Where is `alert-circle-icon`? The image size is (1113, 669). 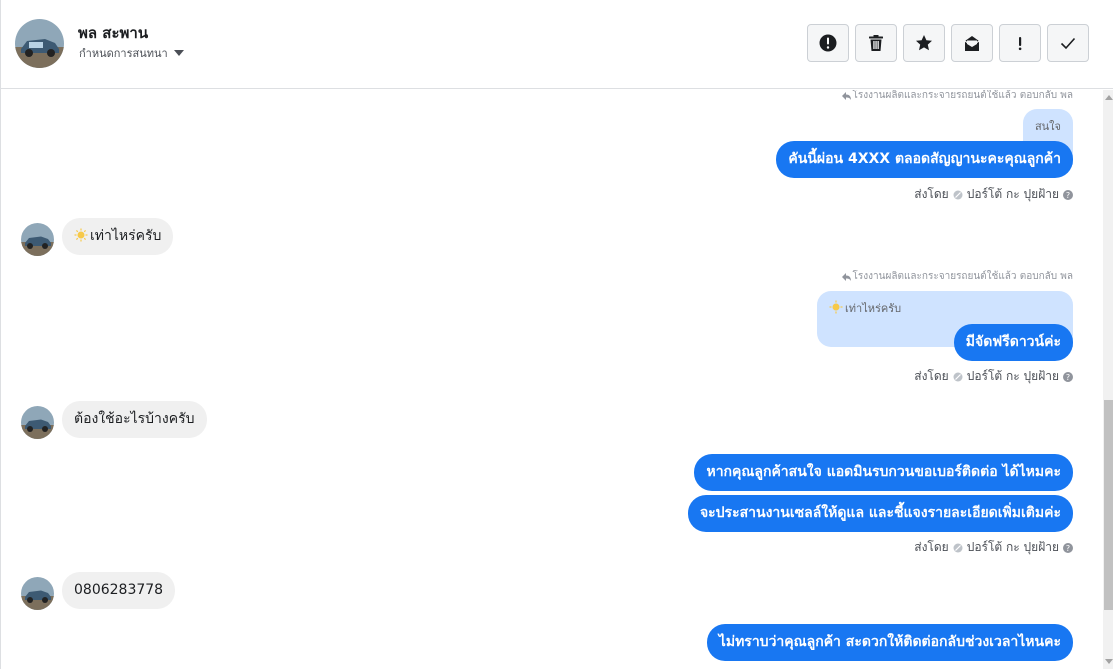 alert-circle-icon is located at coordinates (828, 43).